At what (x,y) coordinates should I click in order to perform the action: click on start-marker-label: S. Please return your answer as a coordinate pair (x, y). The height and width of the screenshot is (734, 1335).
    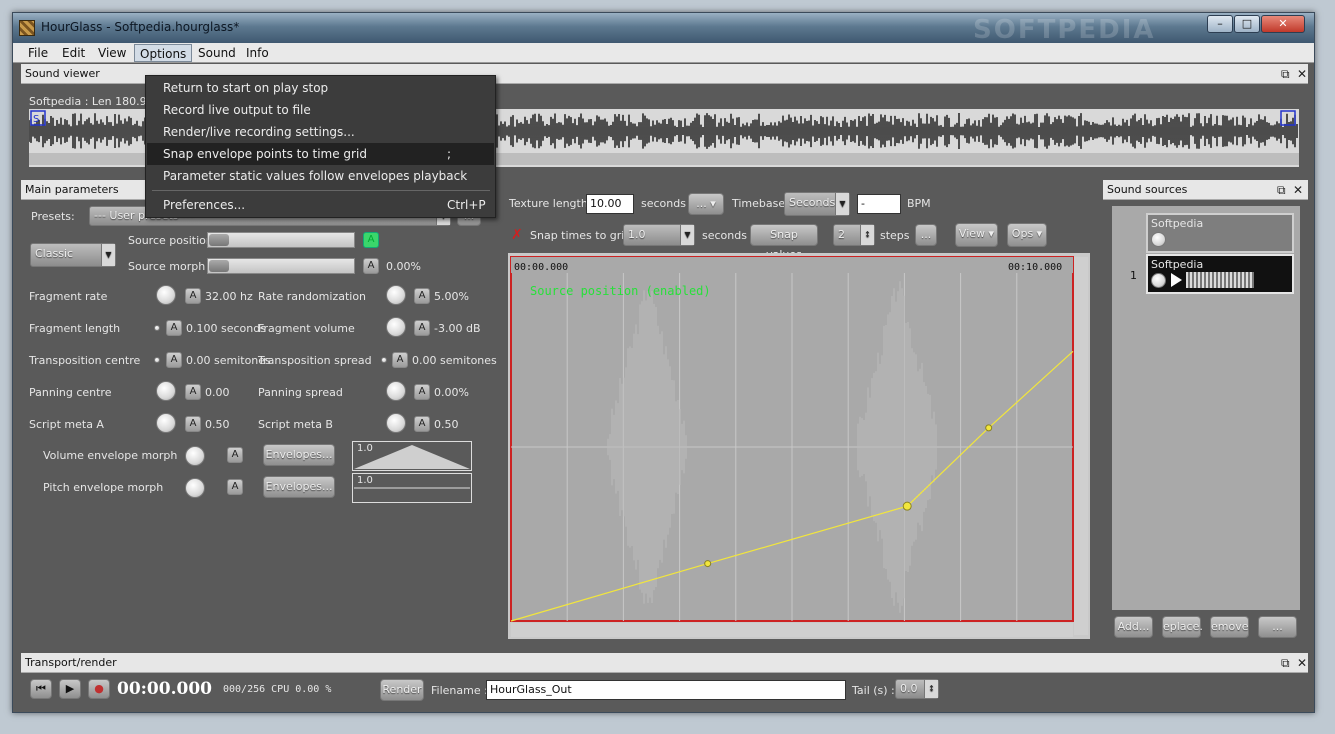
    Looking at the image, I should click on (36, 119).